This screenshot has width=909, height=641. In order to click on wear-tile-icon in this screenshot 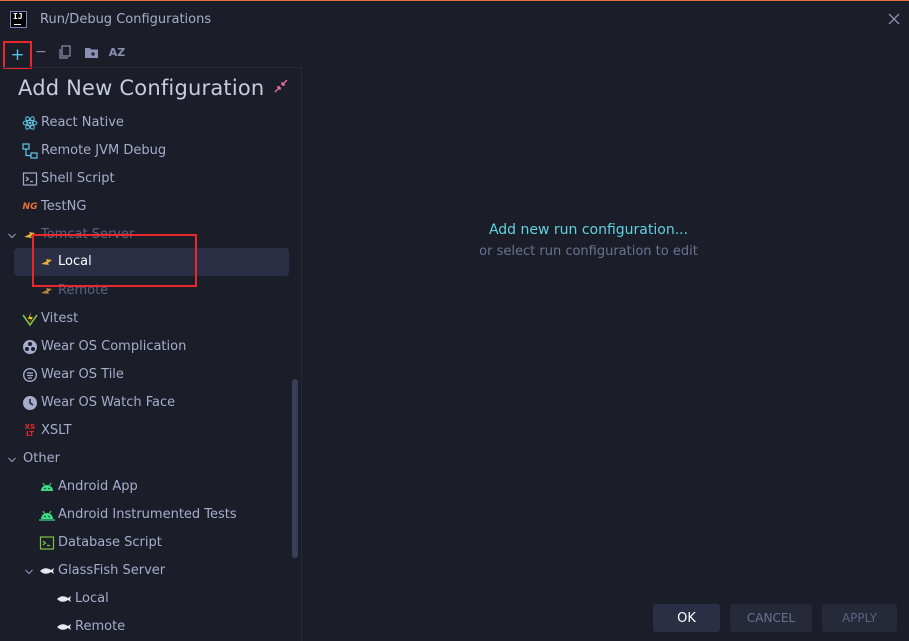, I will do `click(30, 375)`.